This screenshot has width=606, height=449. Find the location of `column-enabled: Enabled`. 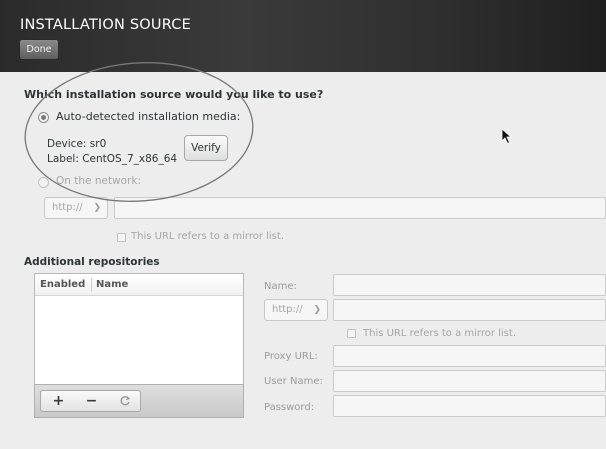

column-enabled: Enabled is located at coordinates (62, 284).